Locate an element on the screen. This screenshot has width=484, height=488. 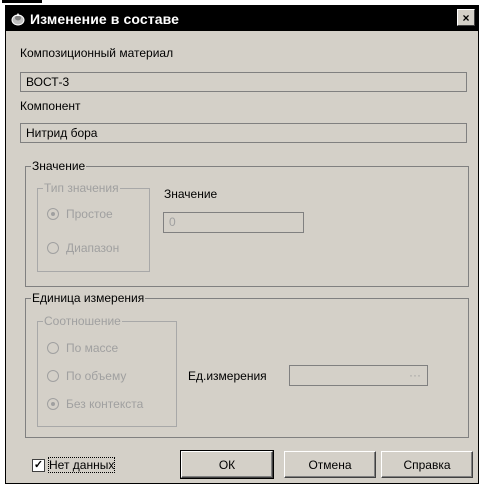
composite-field: ВОСТ-3 is located at coordinates (243, 82).